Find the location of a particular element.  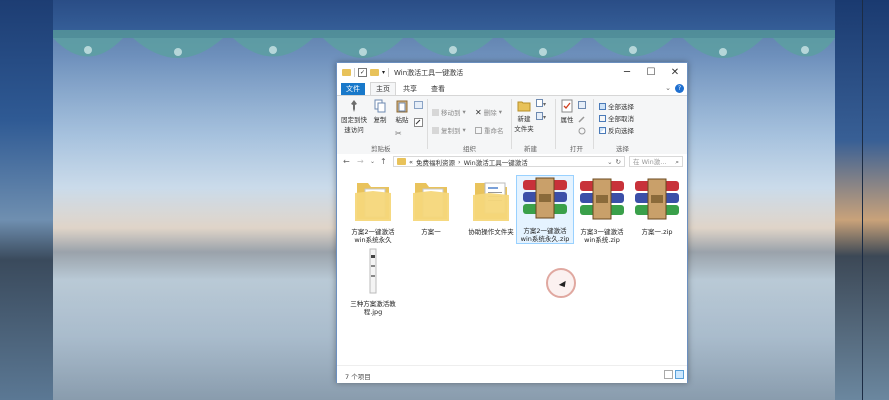

paste-shortcut-icon is located at coordinates (418, 123).